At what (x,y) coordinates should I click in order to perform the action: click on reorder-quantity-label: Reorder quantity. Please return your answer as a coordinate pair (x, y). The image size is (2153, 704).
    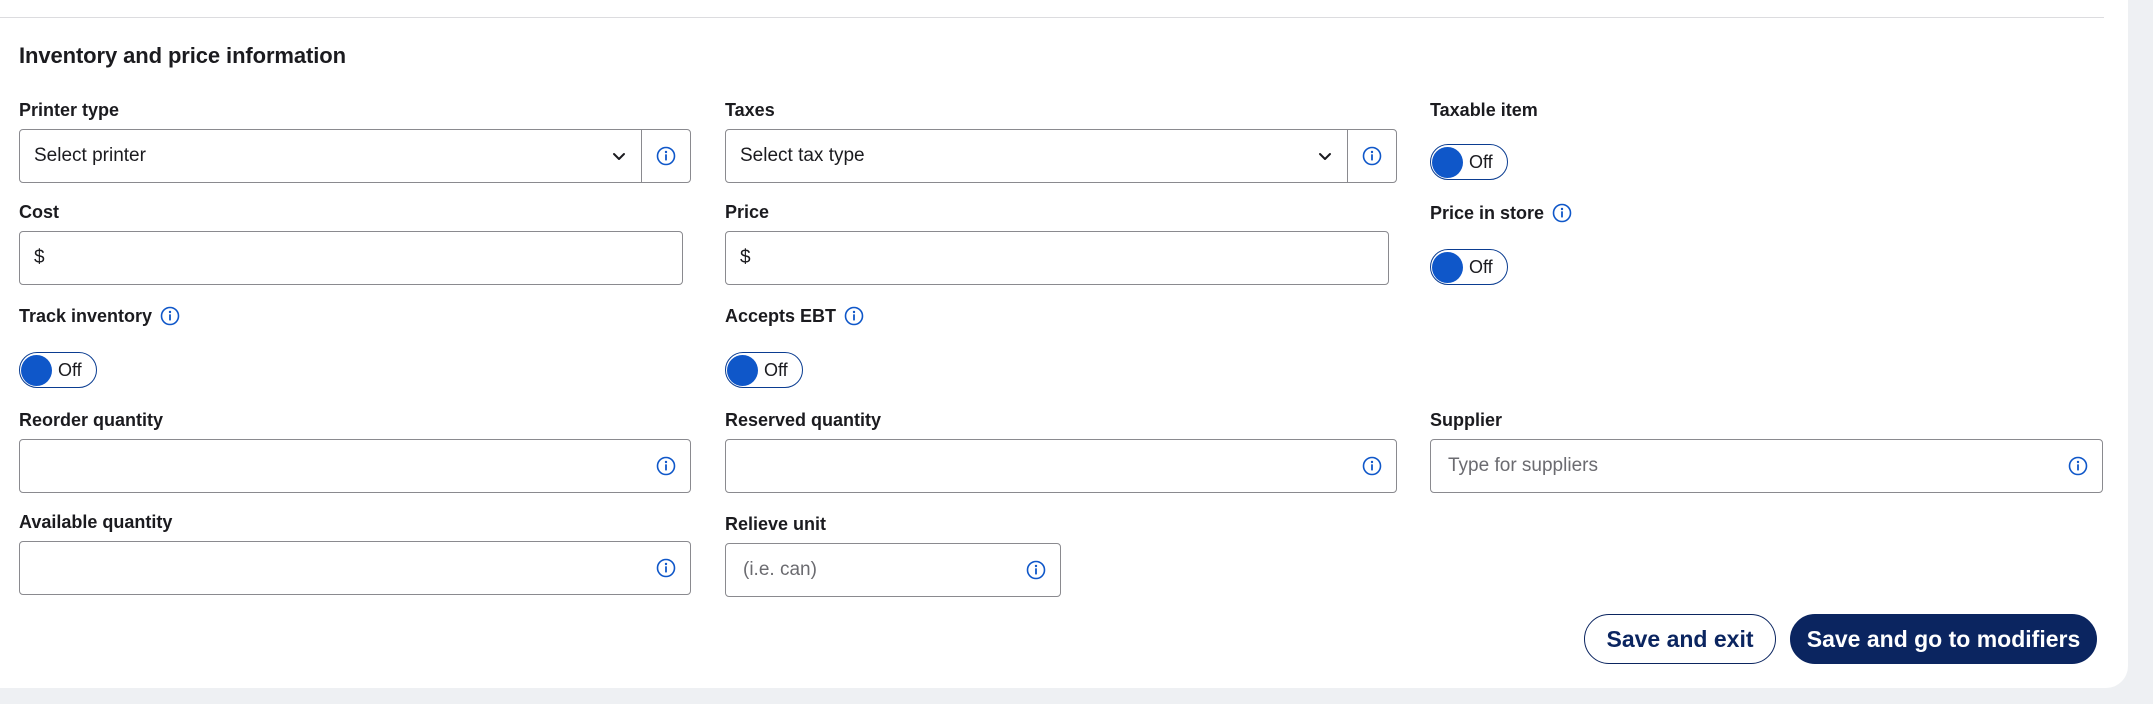
    Looking at the image, I should click on (91, 420).